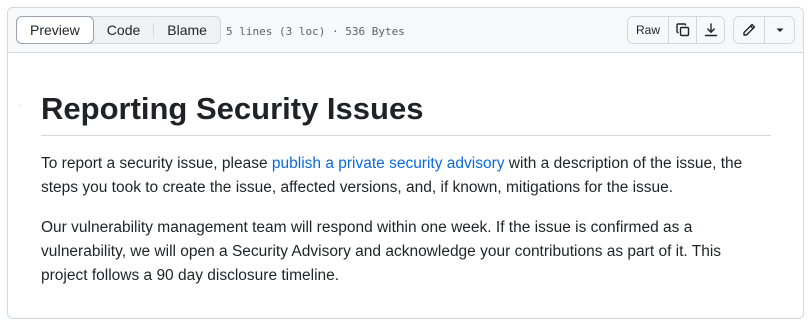 The image size is (811, 325). Describe the element at coordinates (388, 163) in the screenshot. I see `private-advisory-link: publish a private security advisory` at that location.